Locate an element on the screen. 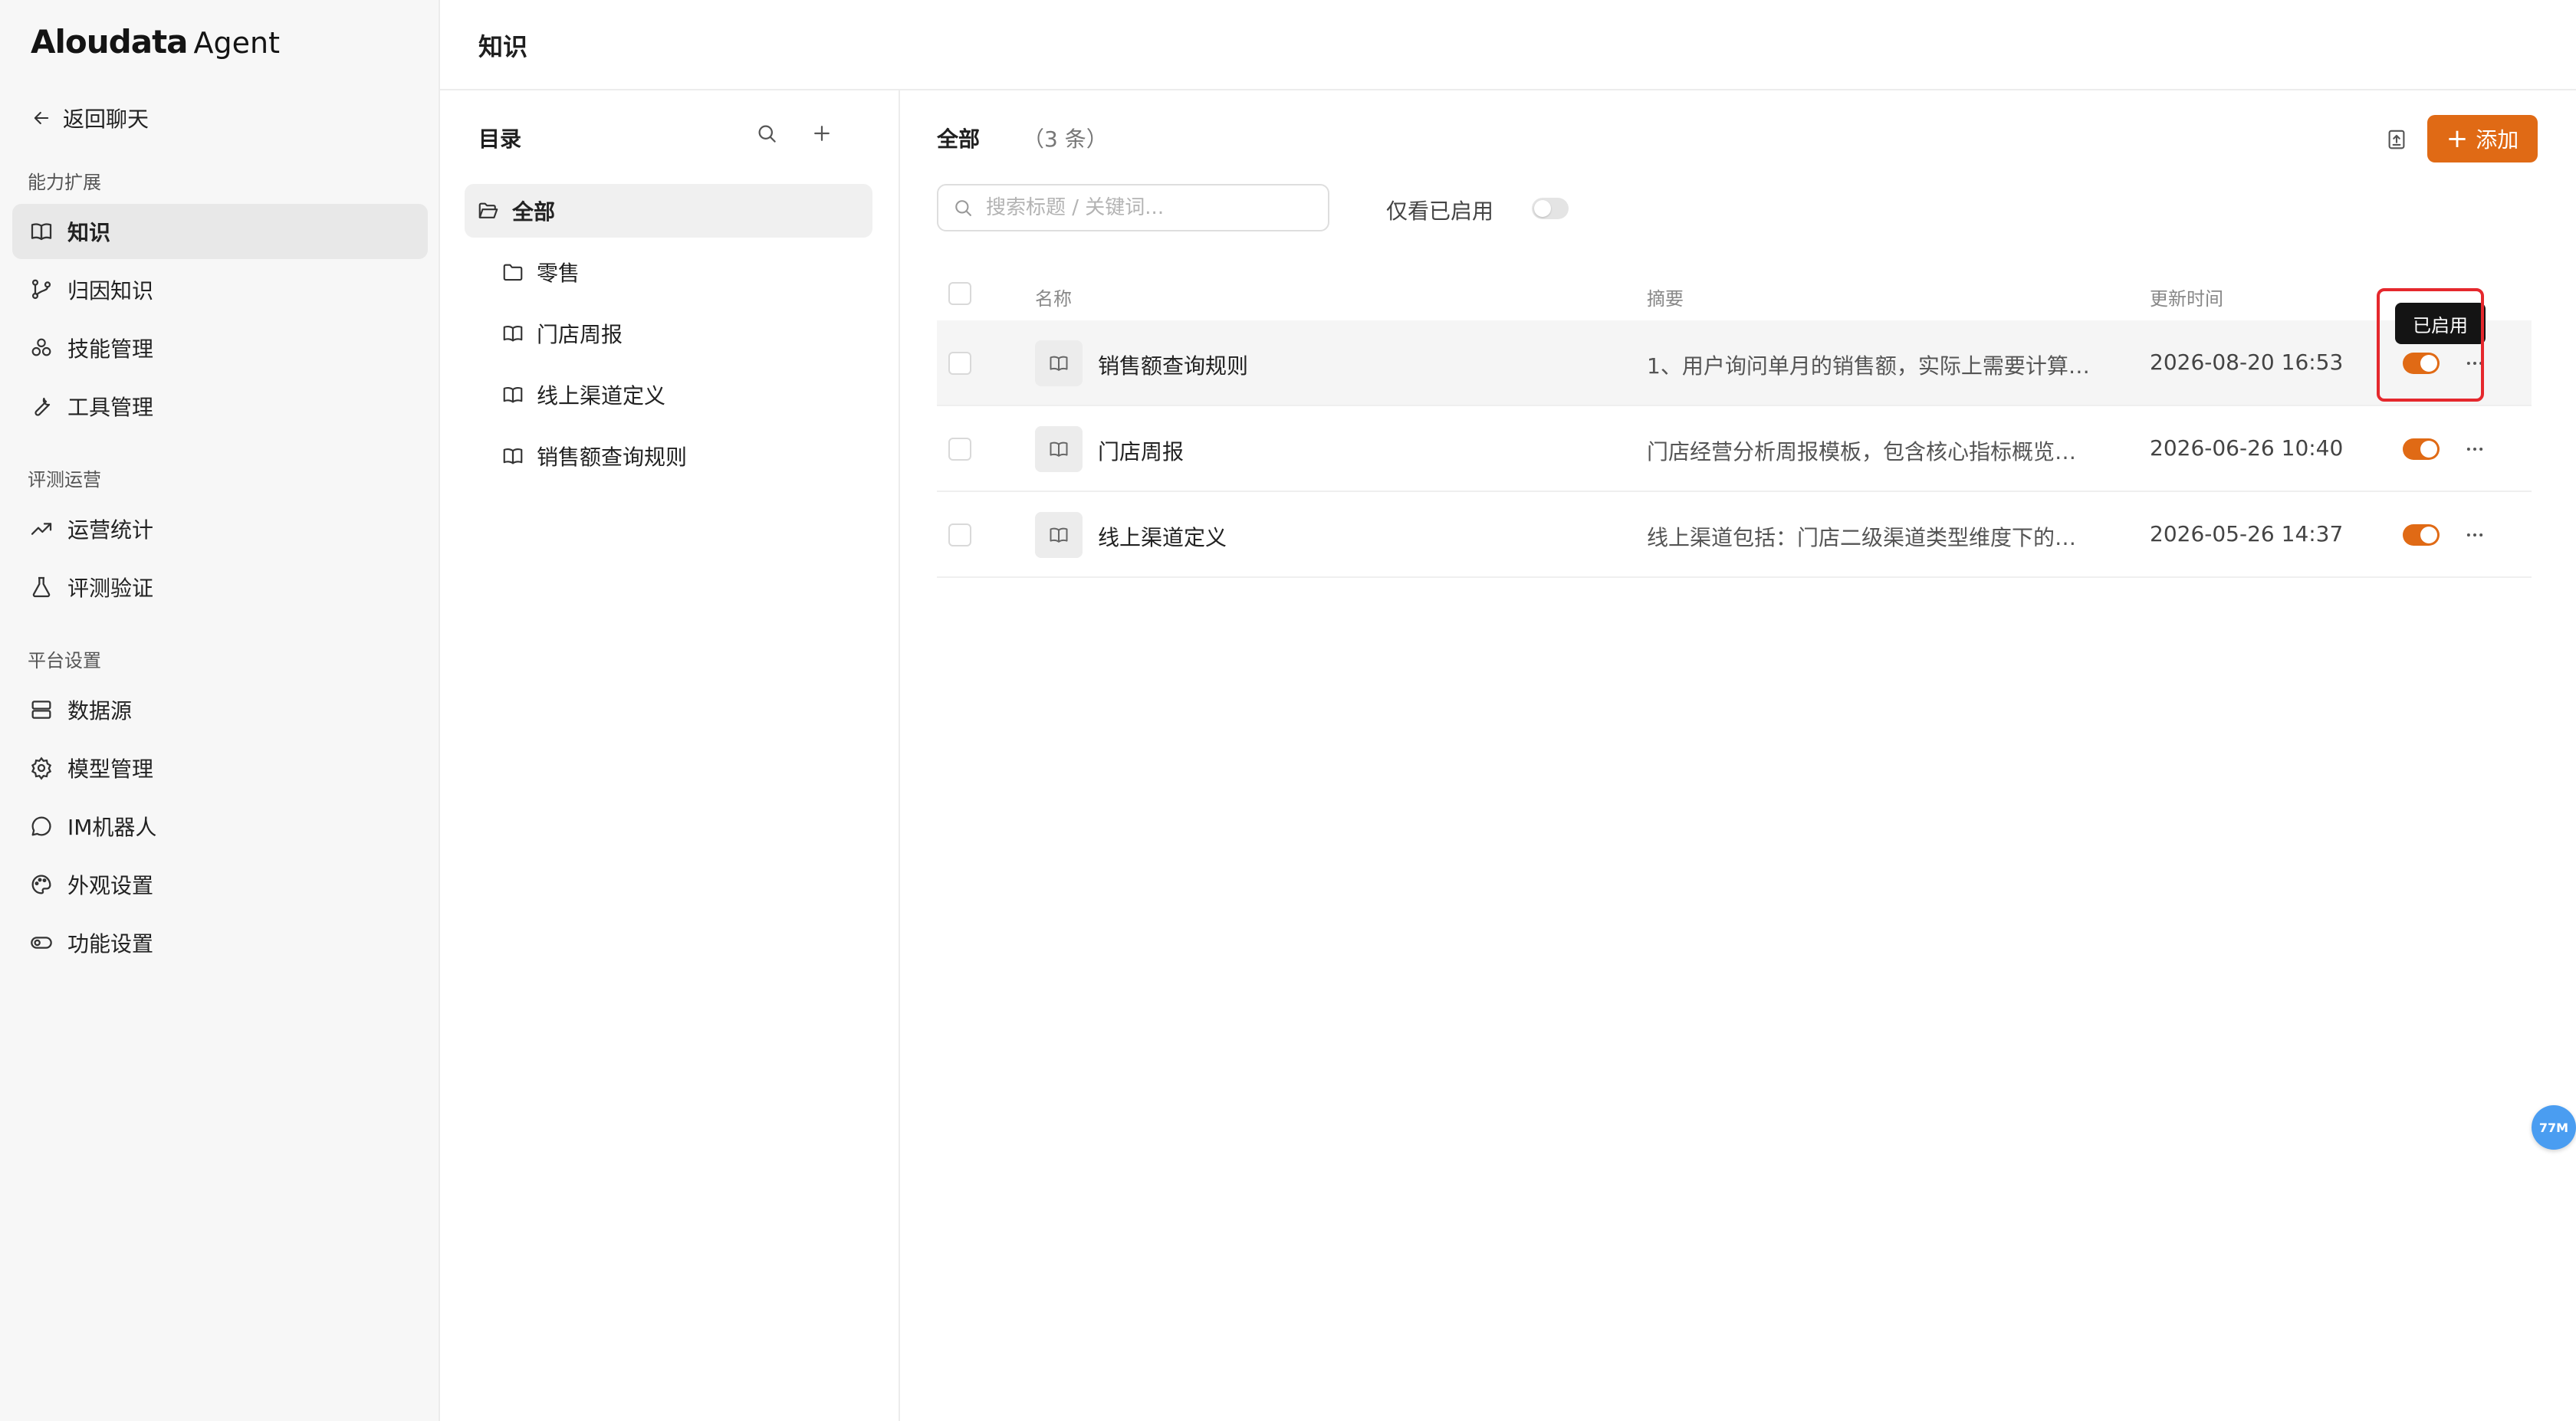  catalog-item-online-channel: 线上渠道定义 is located at coordinates (583, 395).